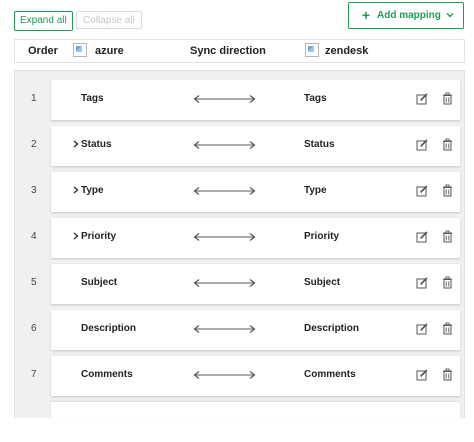 The image size is (474, 442). I want to click on expand-all-button: Expand all, so click(43, 21).